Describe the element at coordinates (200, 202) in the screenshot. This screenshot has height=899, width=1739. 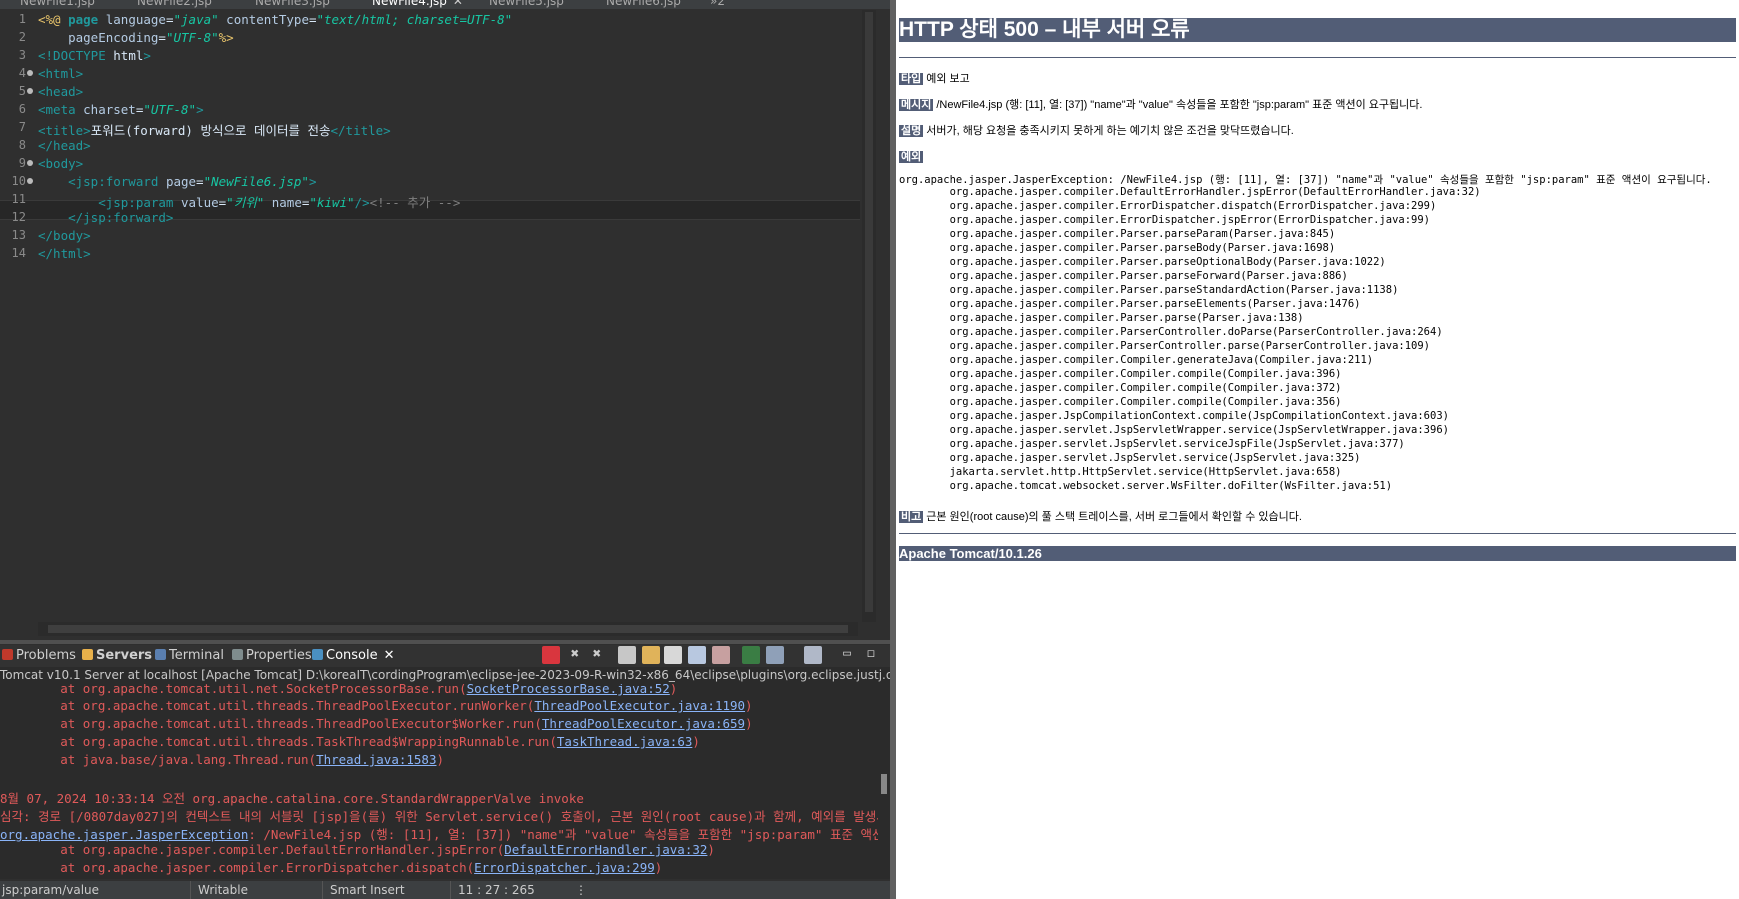
I see `code-token: value` at that location.